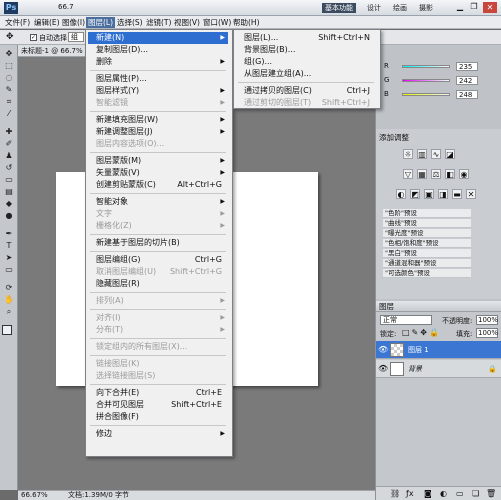 The width and height of the screenshot is (501, 500). Describe the element at coordinates (9, 144) in the screenshot. I see `brush-icon: ✐` at that location.